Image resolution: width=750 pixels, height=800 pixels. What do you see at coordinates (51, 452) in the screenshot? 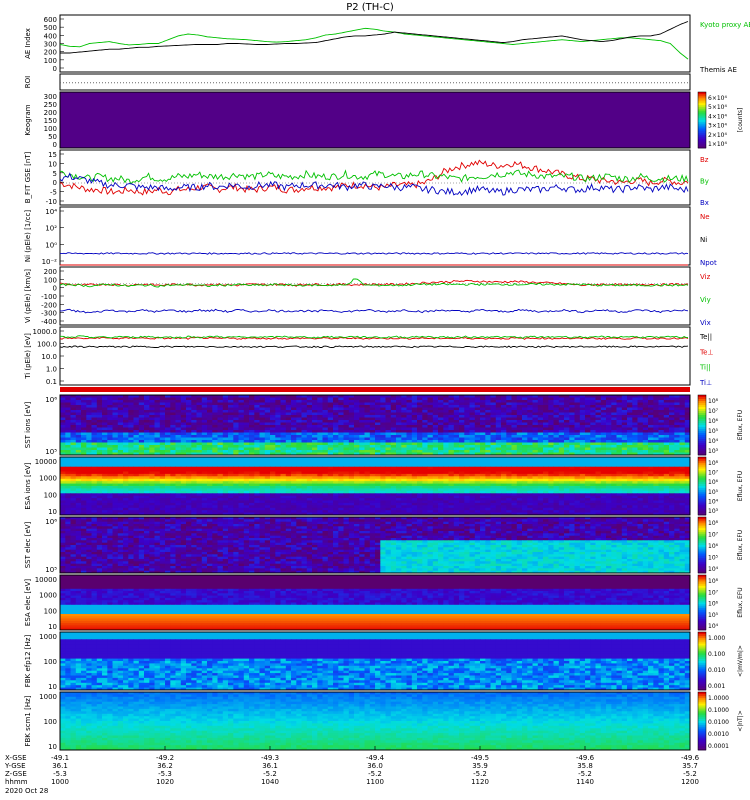
I see `ytick-sst1: 10⁵` at bounding box center [51, 452].